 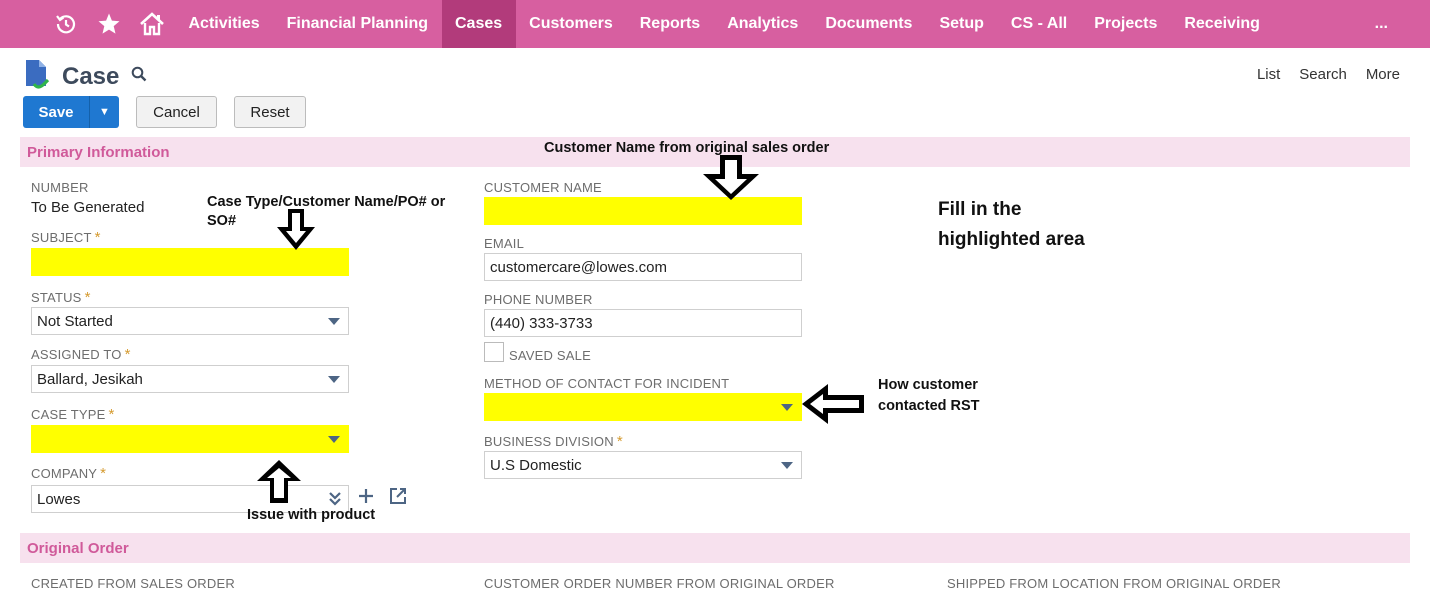 I want to click on business-division-label: BUSINESS DIVISION *, so click(x=553, y=441).